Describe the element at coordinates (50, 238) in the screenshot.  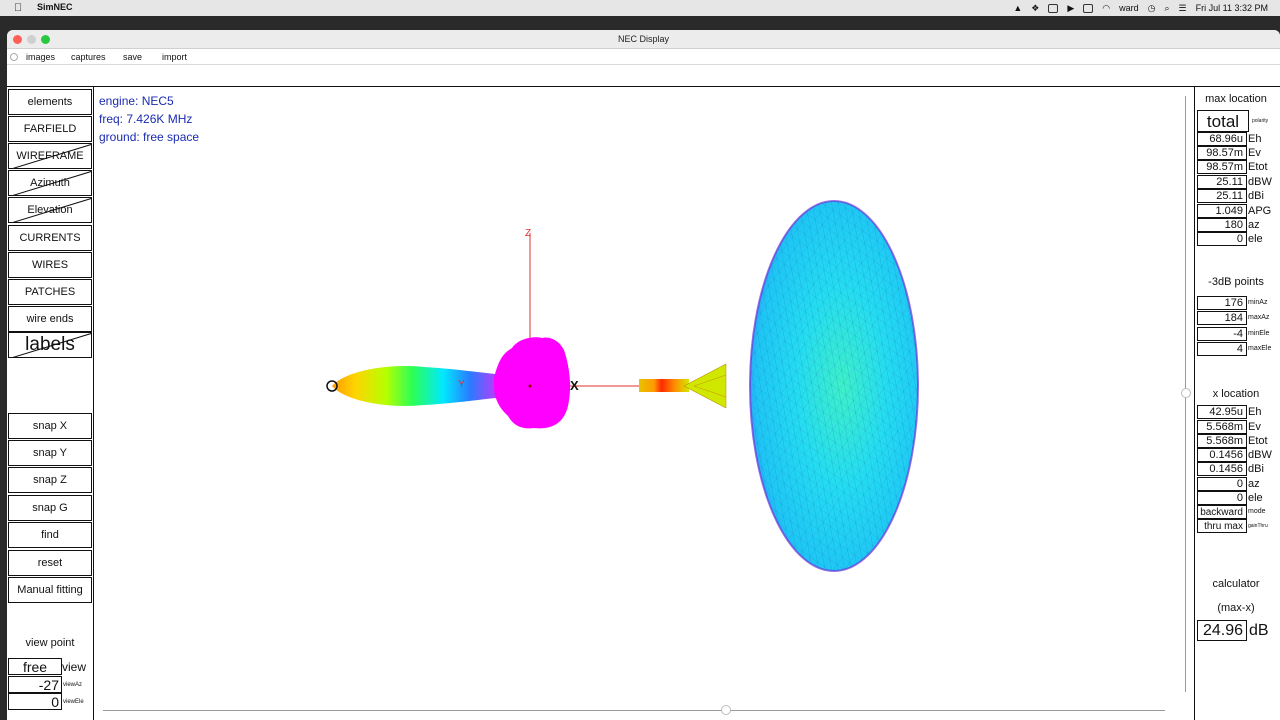
I see `currents-button: CURRENTS` at that location.